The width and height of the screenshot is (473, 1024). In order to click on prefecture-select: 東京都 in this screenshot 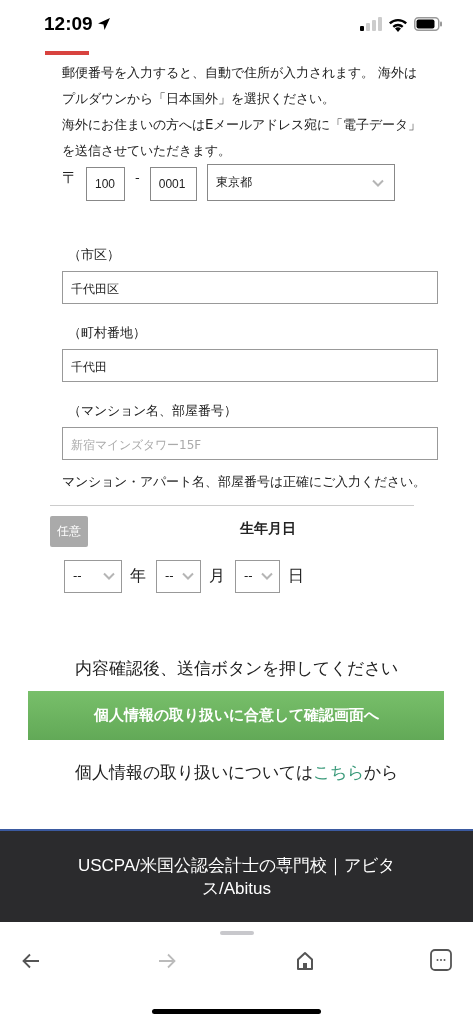, I will do `click(300, 182)`.